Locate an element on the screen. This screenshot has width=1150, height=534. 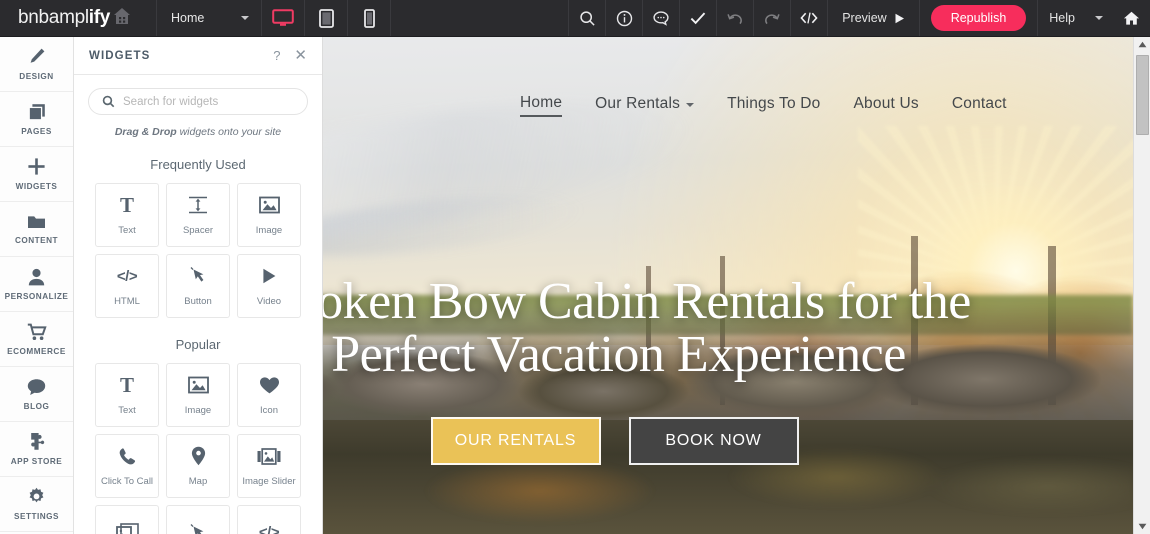
site-nav-contact: Contact is located at coordinates (979, 105).